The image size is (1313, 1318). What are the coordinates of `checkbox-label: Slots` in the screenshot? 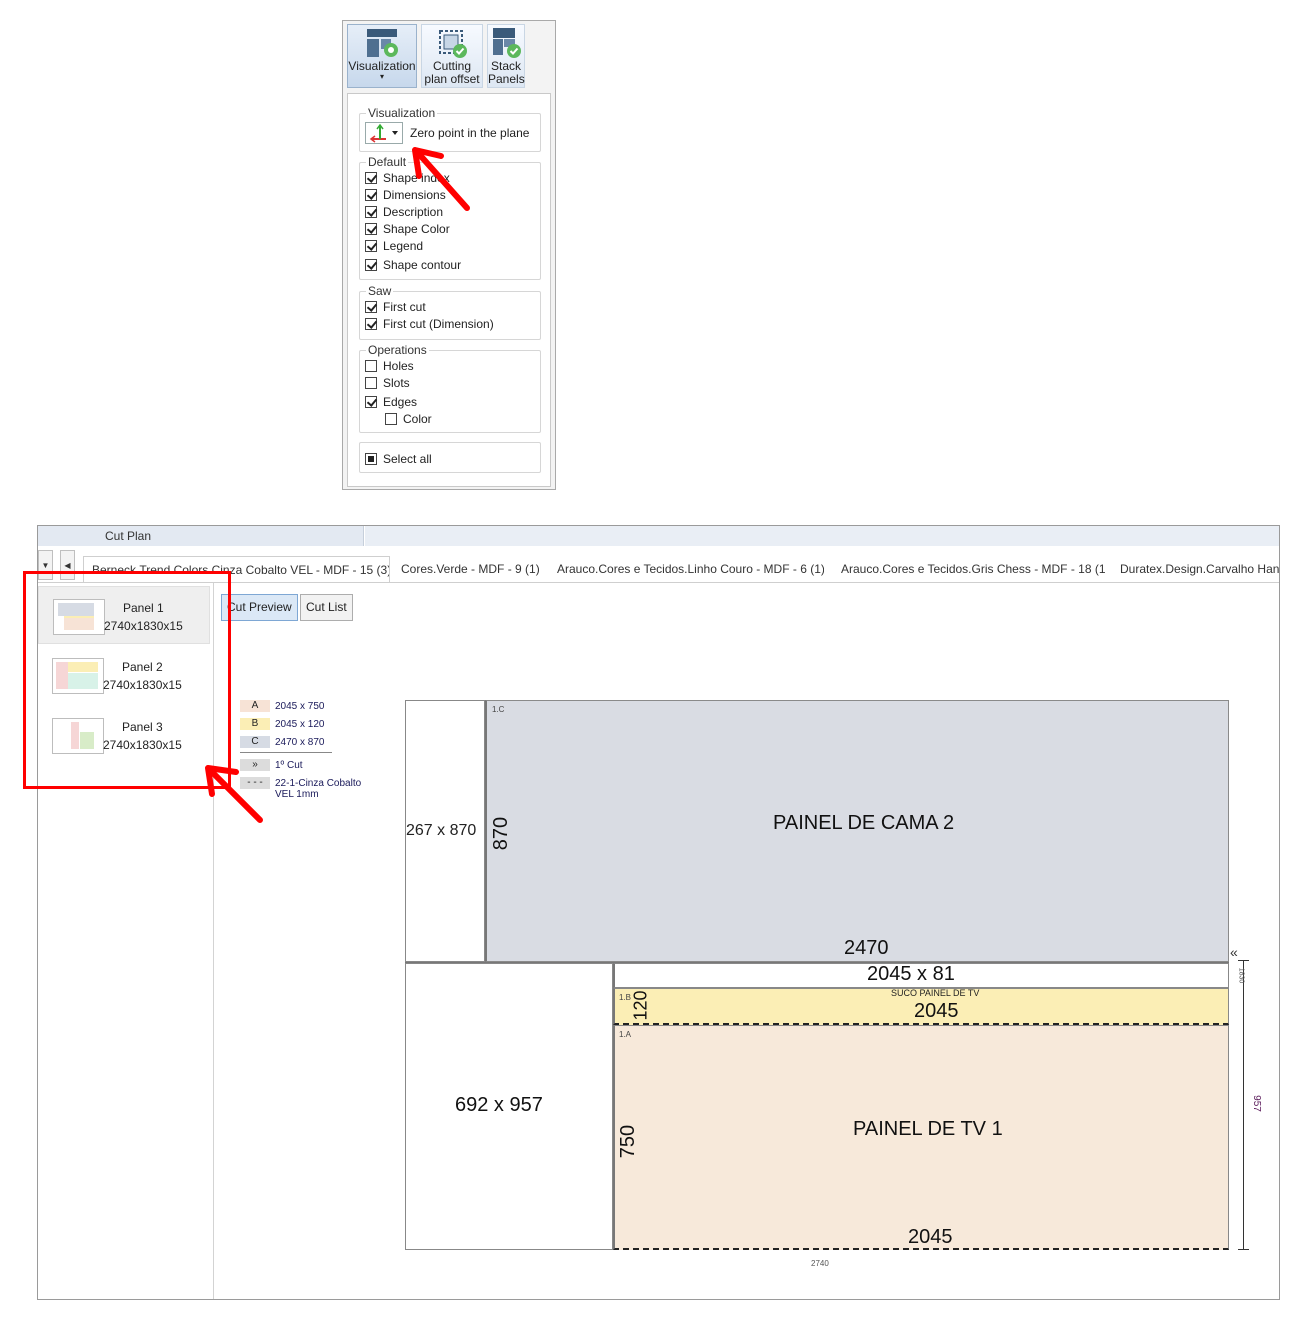 It's located at (396, 383).